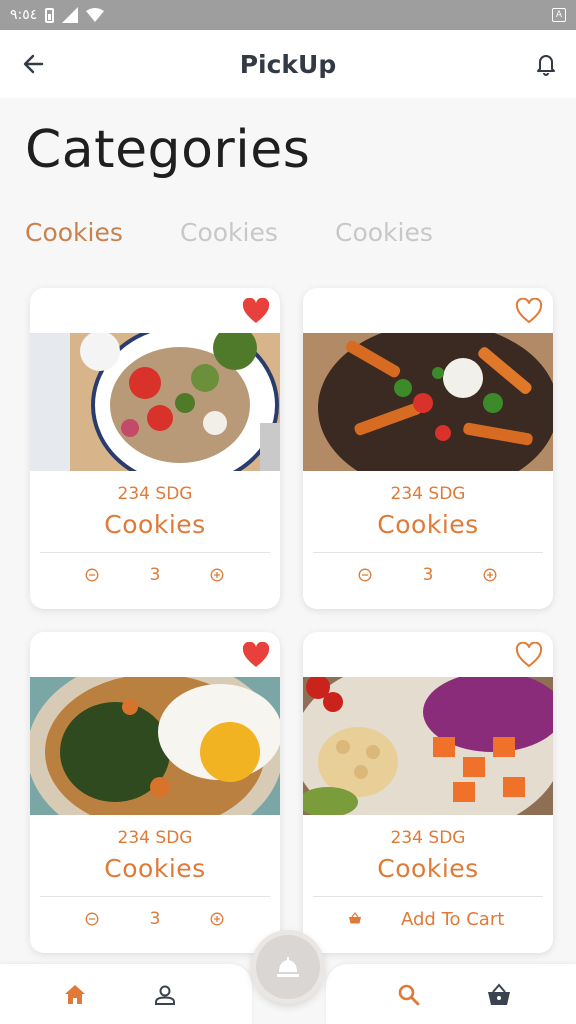 The width and height of the screenshot is (576, 1024). What do you see at coordinates (428, 402) in the screenshot?
I see `sweet-potato-fries-photo` at bounding box center [428, 402].